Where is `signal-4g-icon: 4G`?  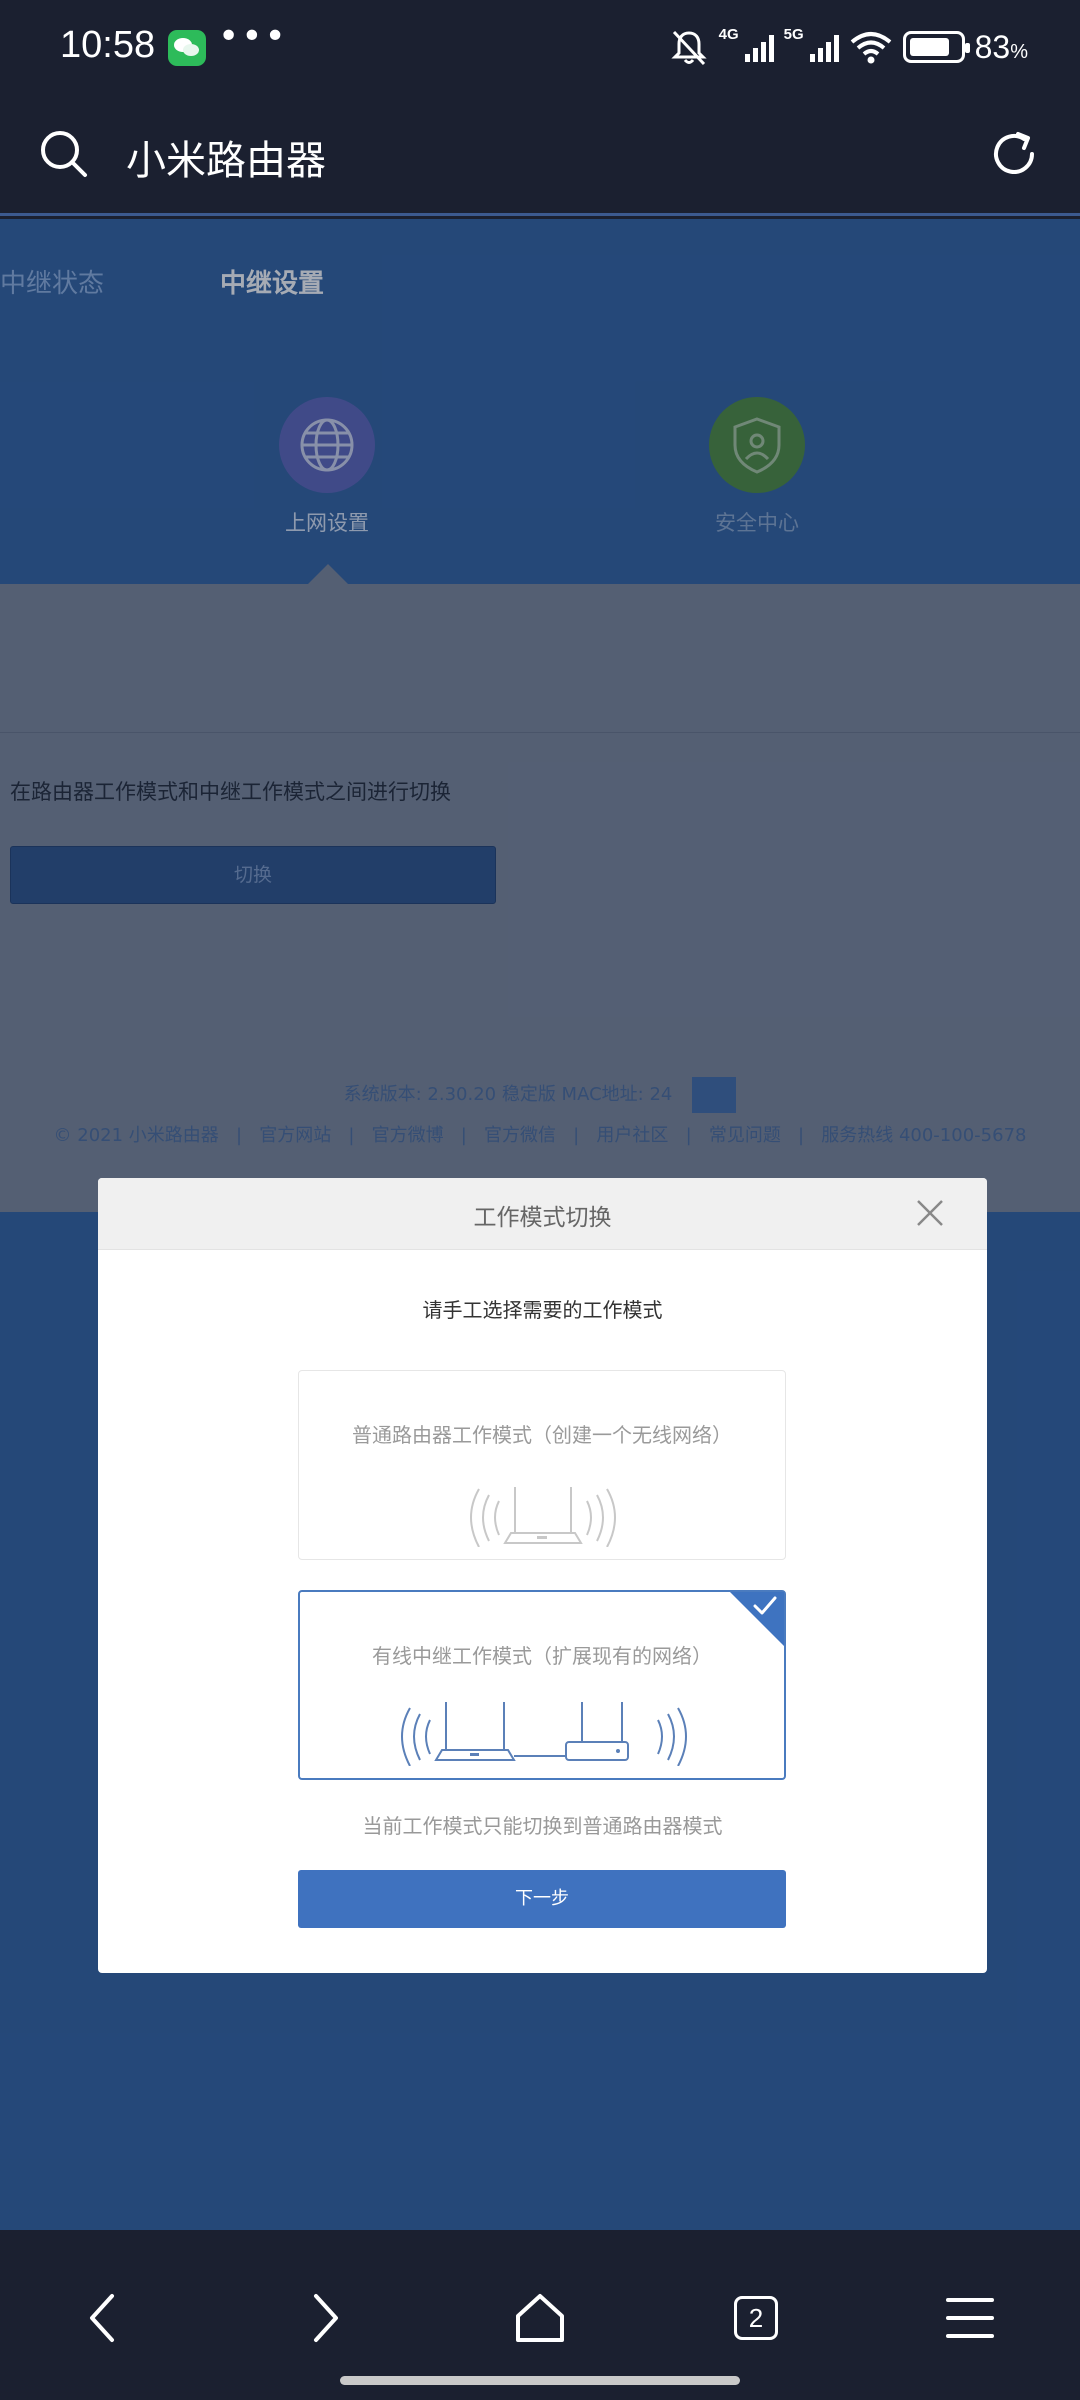
signal-4g-icon: 4G is located at coordinates (746, 44).